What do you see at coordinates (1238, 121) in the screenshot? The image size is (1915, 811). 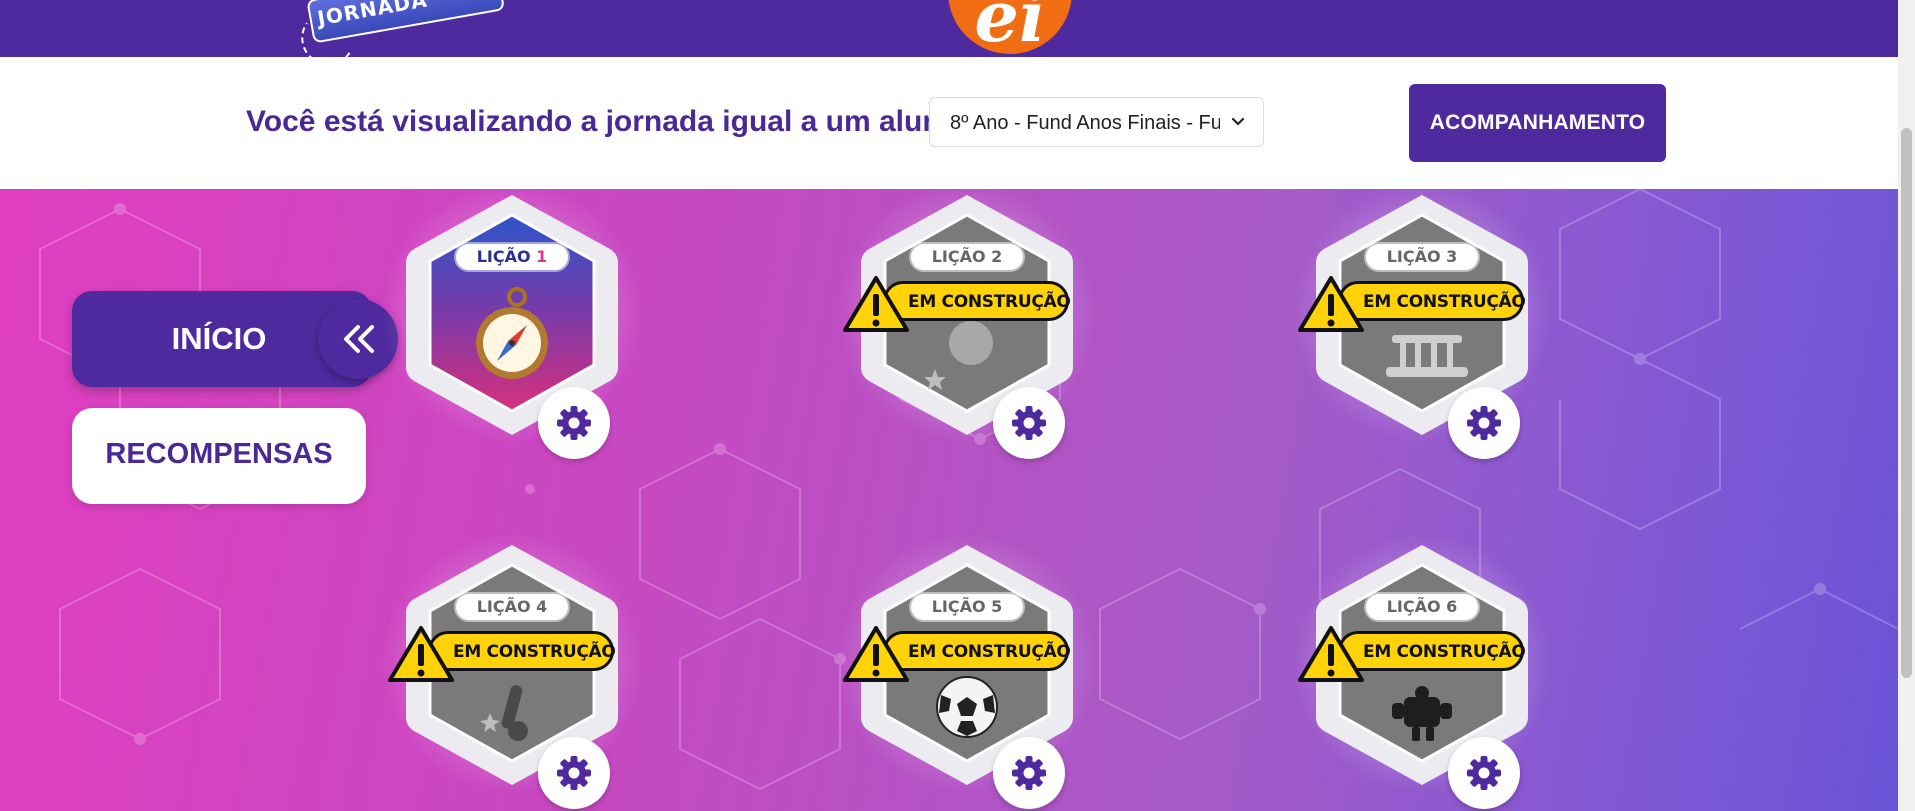 I see `chevron-down-icon` at bounding box center [1238, 121].